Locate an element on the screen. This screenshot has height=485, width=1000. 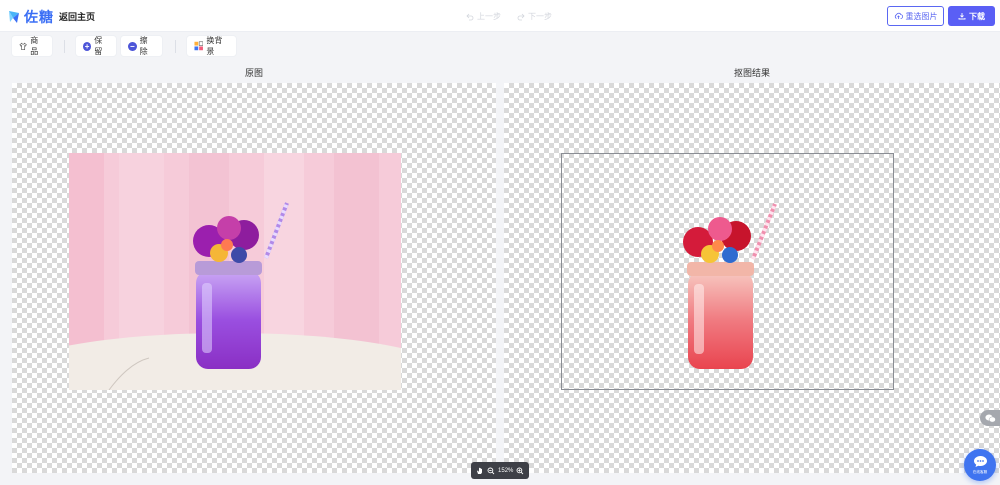
product-label: 商品 is located at coordinates (34, 46).